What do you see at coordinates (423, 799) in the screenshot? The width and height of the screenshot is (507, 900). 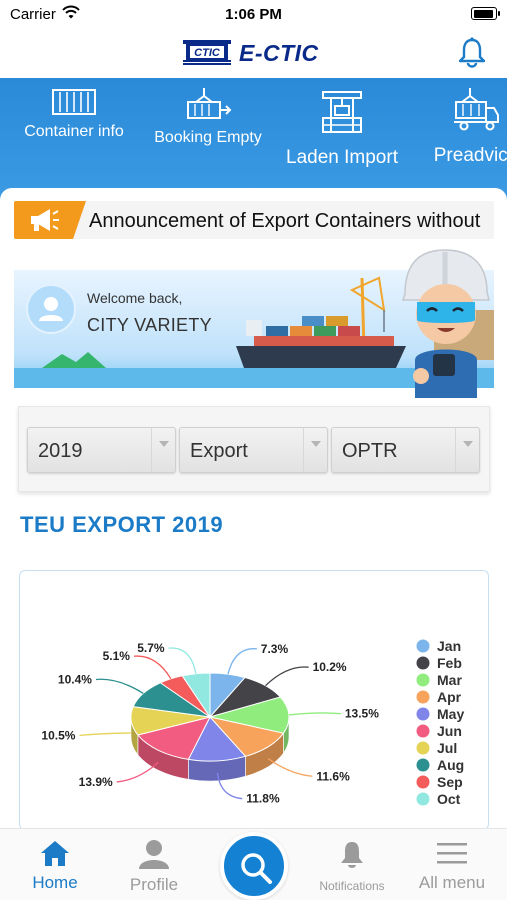 I see `legend-swatch-oct` at bounding box center [423, 799].